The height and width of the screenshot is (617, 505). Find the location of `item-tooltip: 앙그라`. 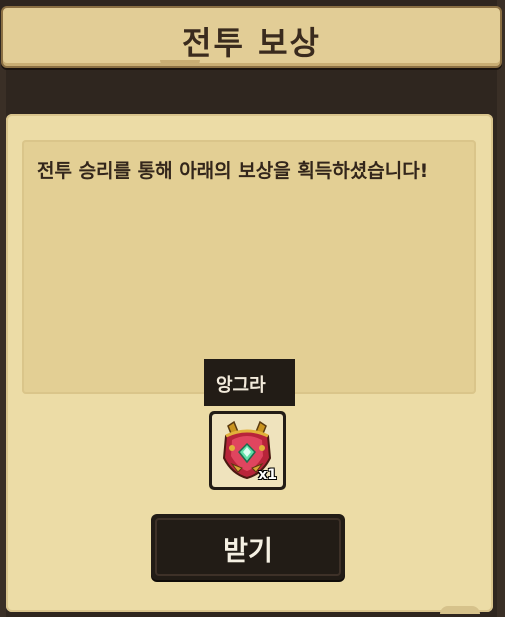

item-tooltip: 앙그라 is located at coordinates (249, 382).